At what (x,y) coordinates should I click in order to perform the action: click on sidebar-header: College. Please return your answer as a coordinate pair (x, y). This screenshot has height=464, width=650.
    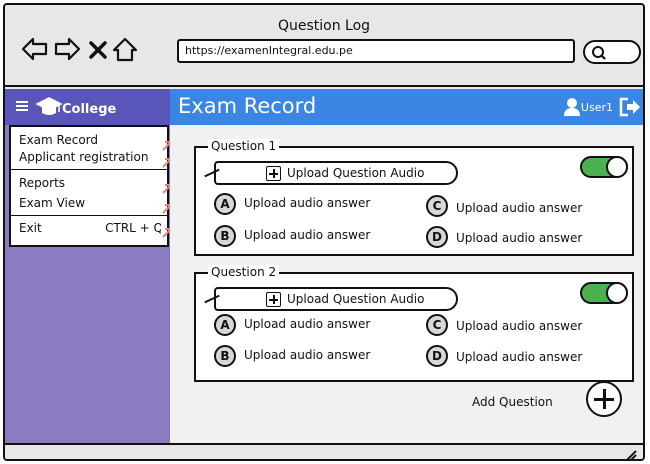
    Looking at the image, I should click on (87, 107).